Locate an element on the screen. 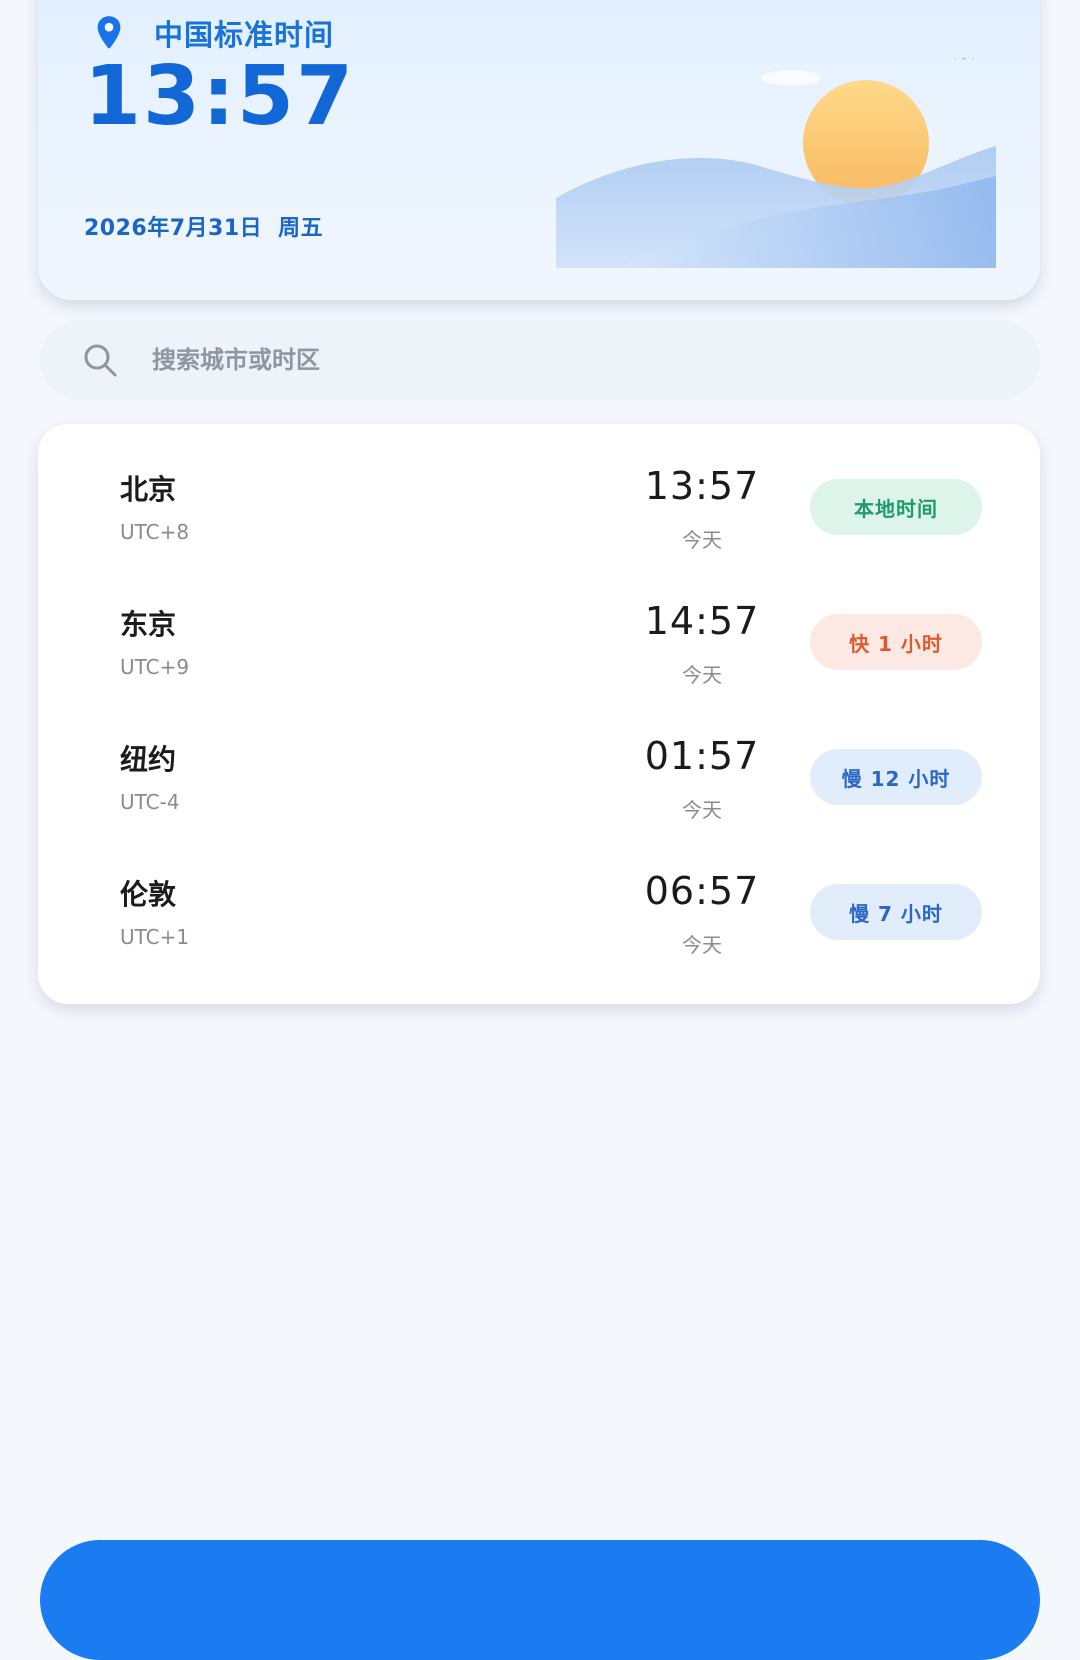  time-difference-badge: 慢 12 小时 is located at coordinates (896, 777).